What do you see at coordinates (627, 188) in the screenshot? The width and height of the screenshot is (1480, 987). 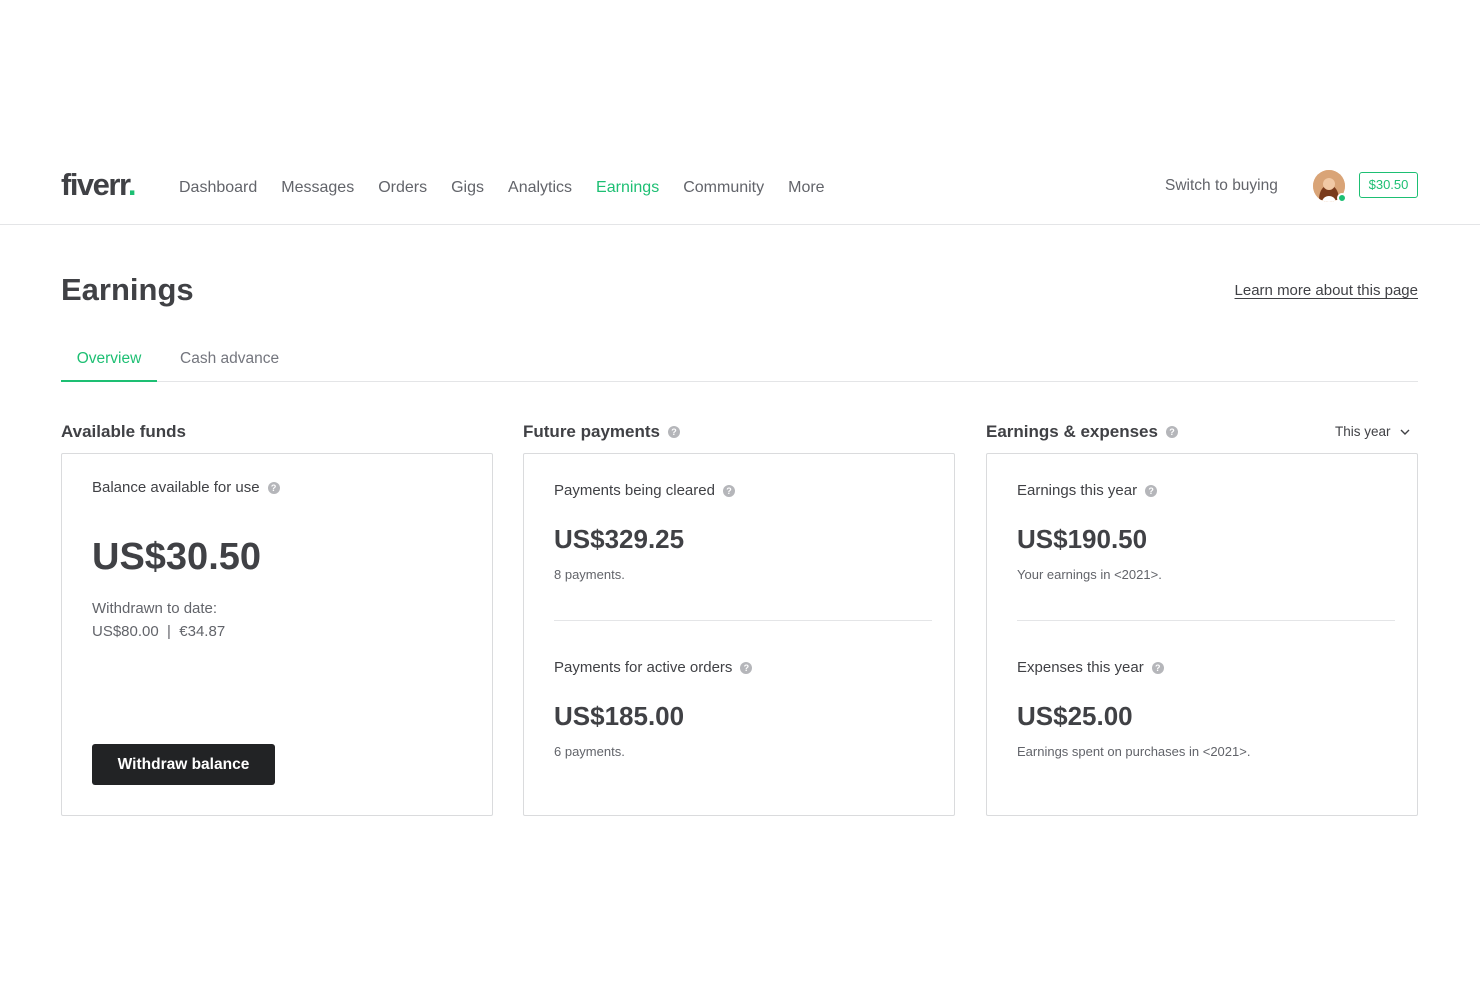 I see `nav-earnings: Earnings` at bounding box center [627, 188].